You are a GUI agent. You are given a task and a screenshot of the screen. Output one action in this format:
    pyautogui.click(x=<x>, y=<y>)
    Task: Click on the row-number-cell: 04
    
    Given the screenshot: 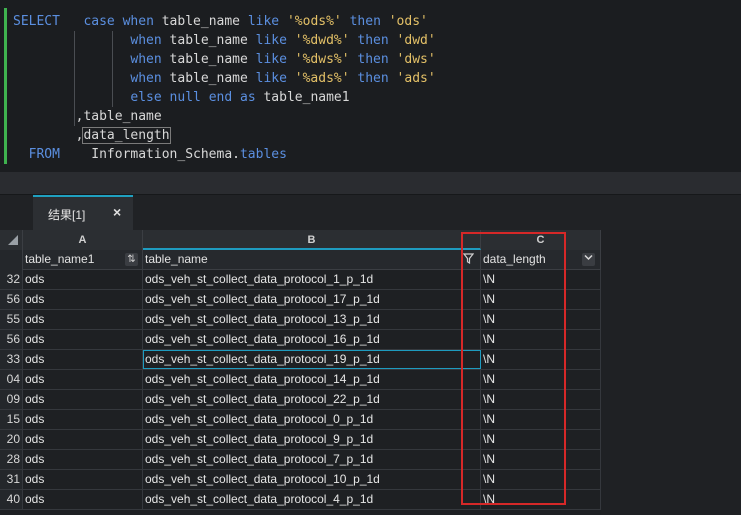 What is the action you would take?
    pyautogui.click(x=11, y=379)
    